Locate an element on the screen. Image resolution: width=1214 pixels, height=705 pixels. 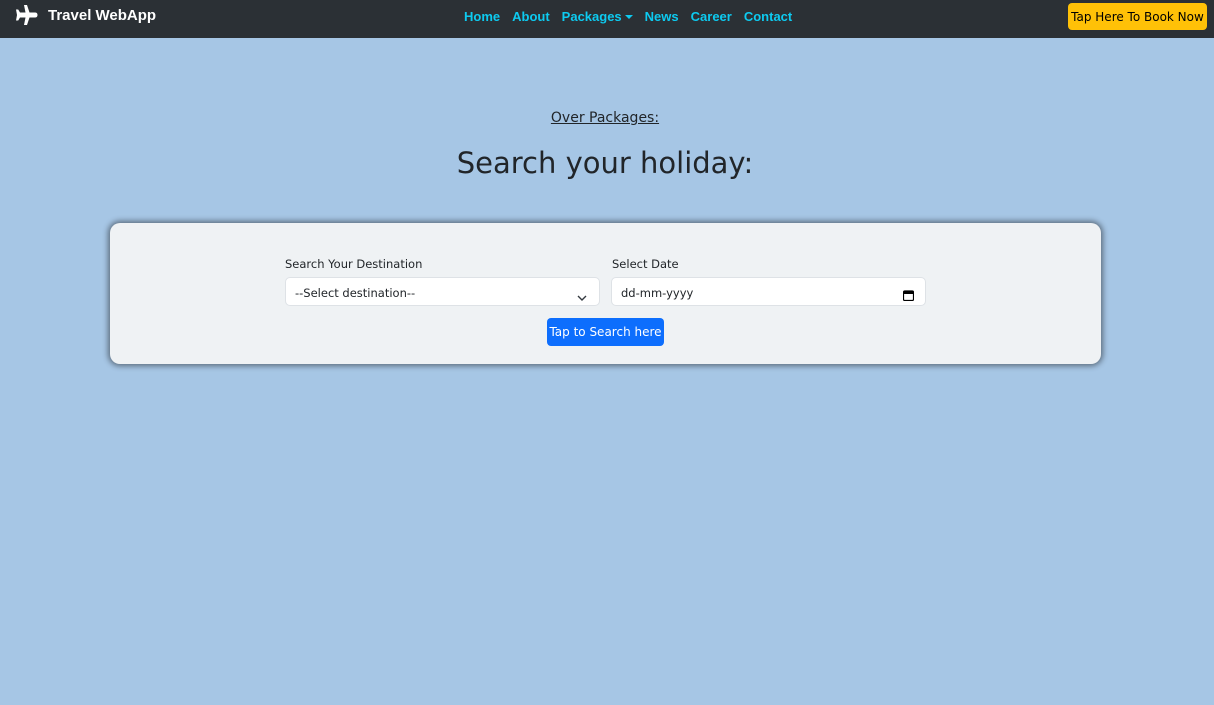
date-input-placeholder: dd-mm-yyyy is located at coordinates (657, 293).